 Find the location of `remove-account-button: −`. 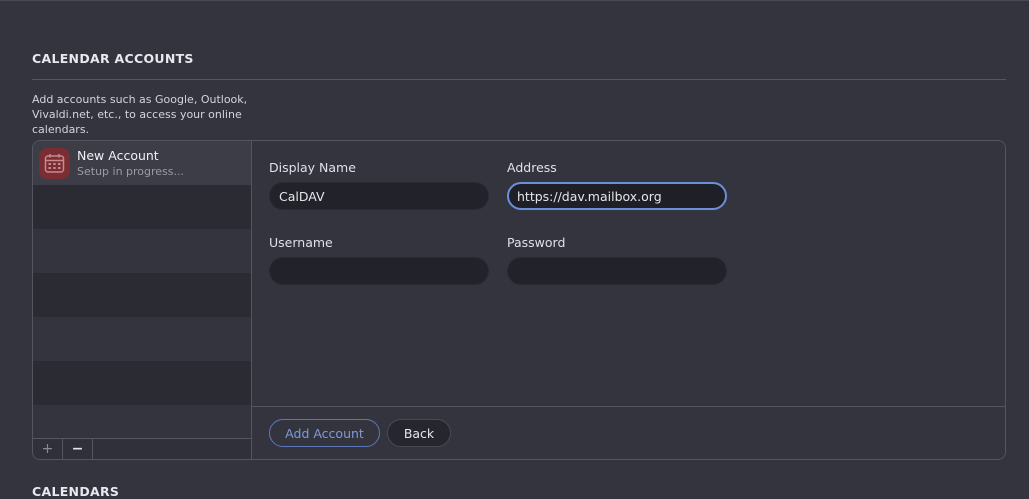

remove-account-button: − is located at coordinates (78, 449).